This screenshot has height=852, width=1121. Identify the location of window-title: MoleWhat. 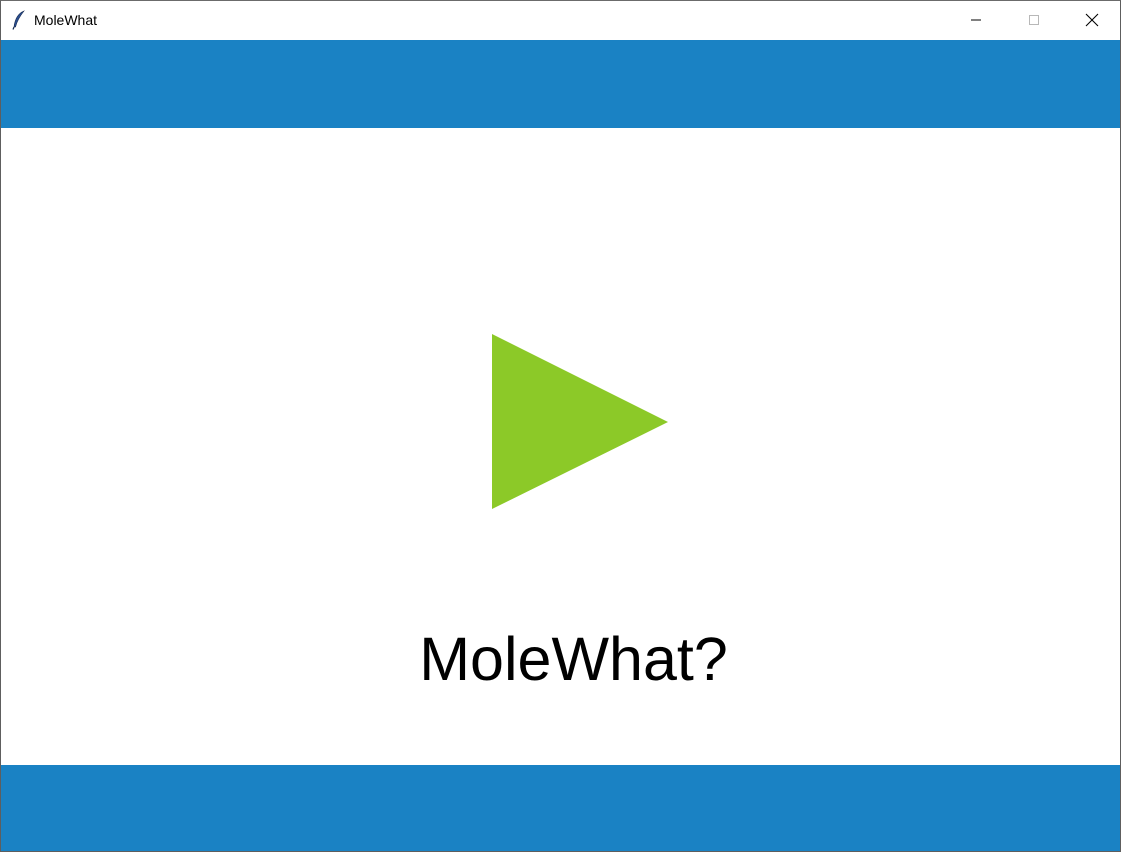
(66, 20).